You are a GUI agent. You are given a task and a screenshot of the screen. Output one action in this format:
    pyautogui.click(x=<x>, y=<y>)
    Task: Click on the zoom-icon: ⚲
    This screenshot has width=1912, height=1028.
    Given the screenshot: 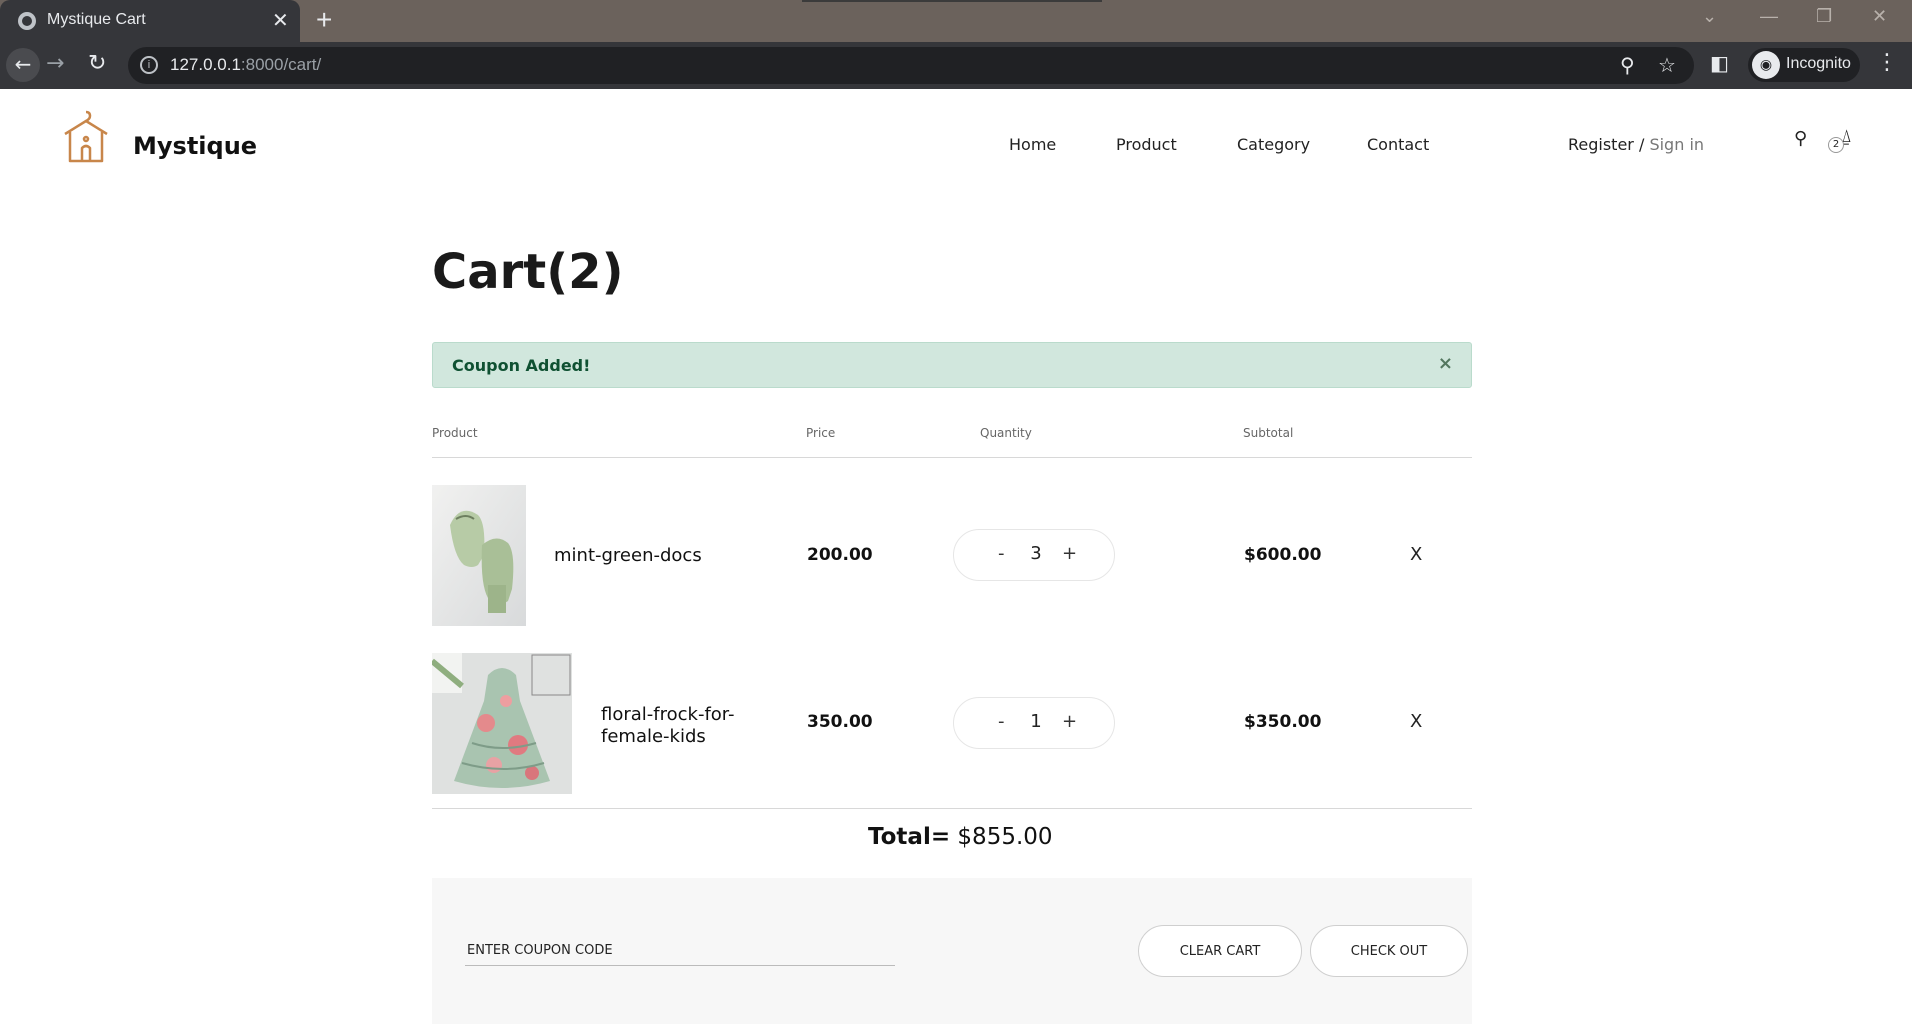 What is the action you would take?
    pyautogui.click(x=1627, y=65)
    